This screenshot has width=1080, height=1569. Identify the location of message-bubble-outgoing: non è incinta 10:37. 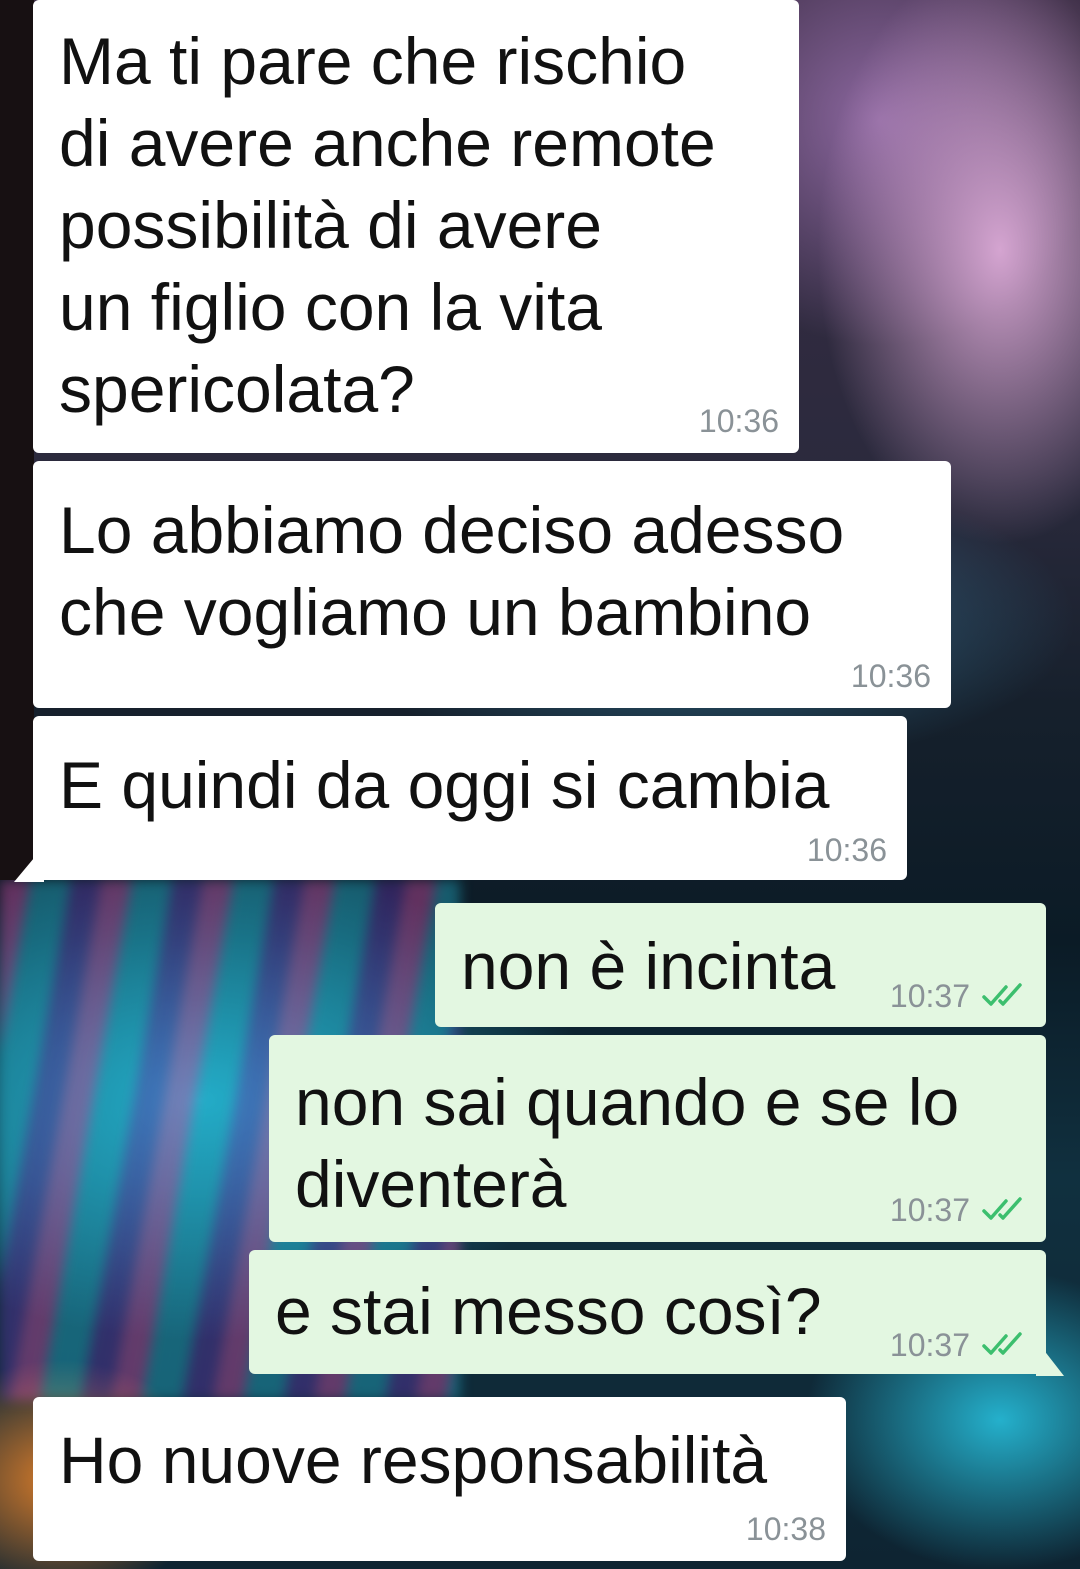
(740, 965).